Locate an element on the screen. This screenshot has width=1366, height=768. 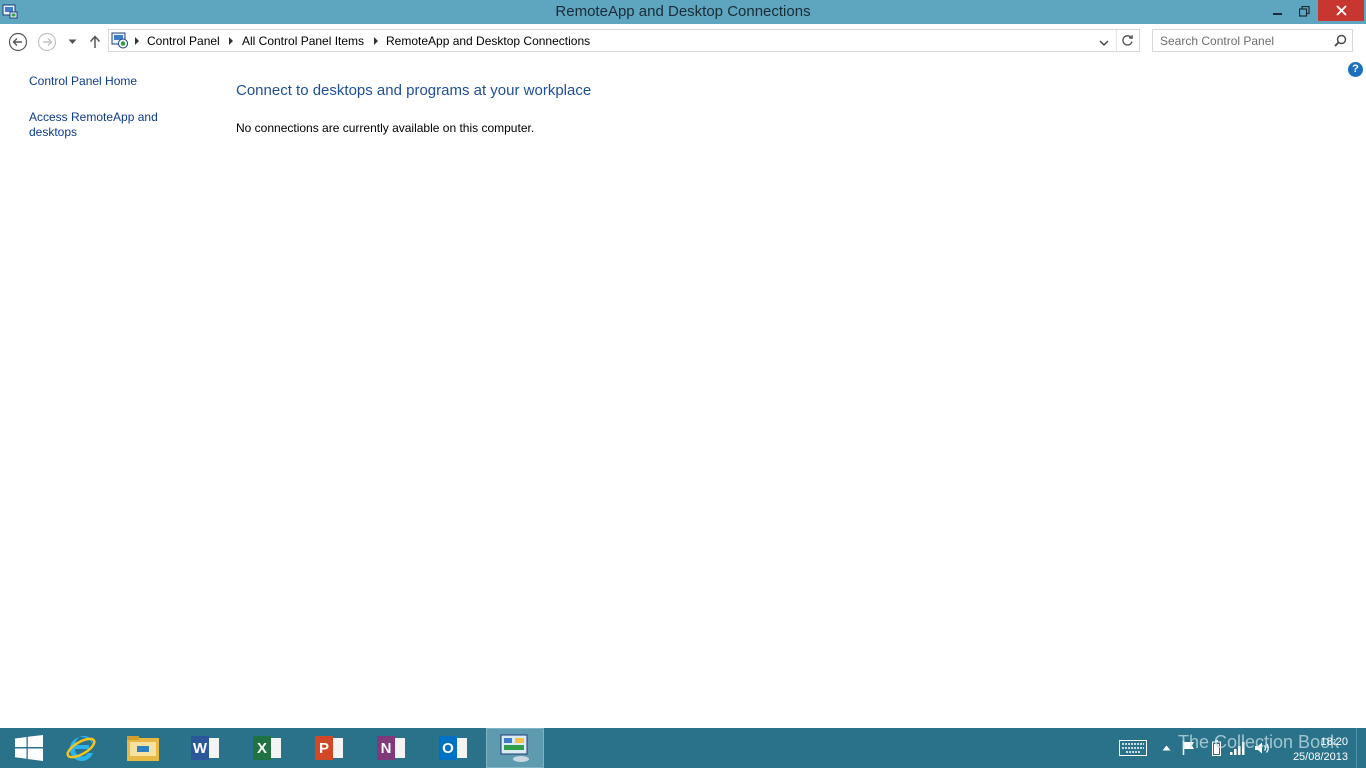
help-button: ? is located at coordinates (1355, 69).